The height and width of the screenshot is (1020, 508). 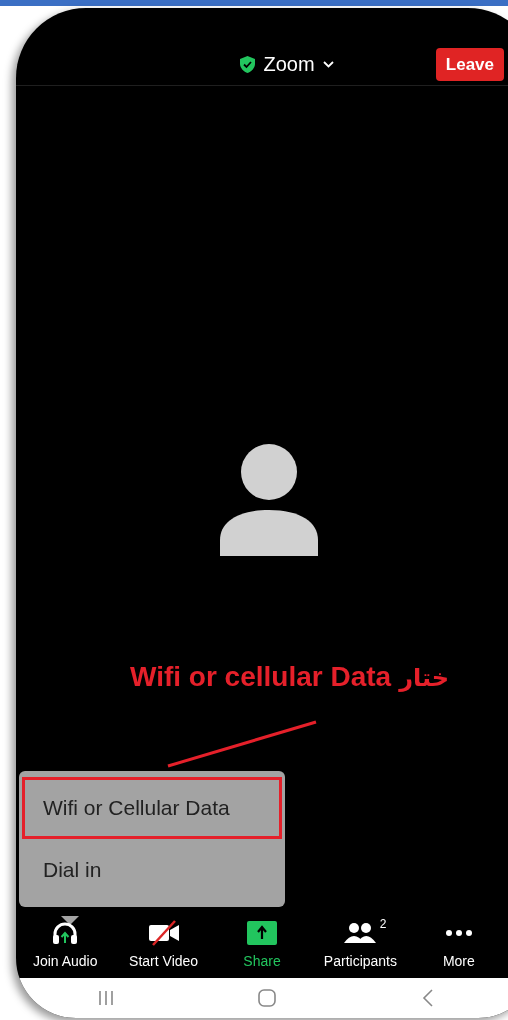 I want to click on meeting-title: Zoom, so click(x=289, y=64).